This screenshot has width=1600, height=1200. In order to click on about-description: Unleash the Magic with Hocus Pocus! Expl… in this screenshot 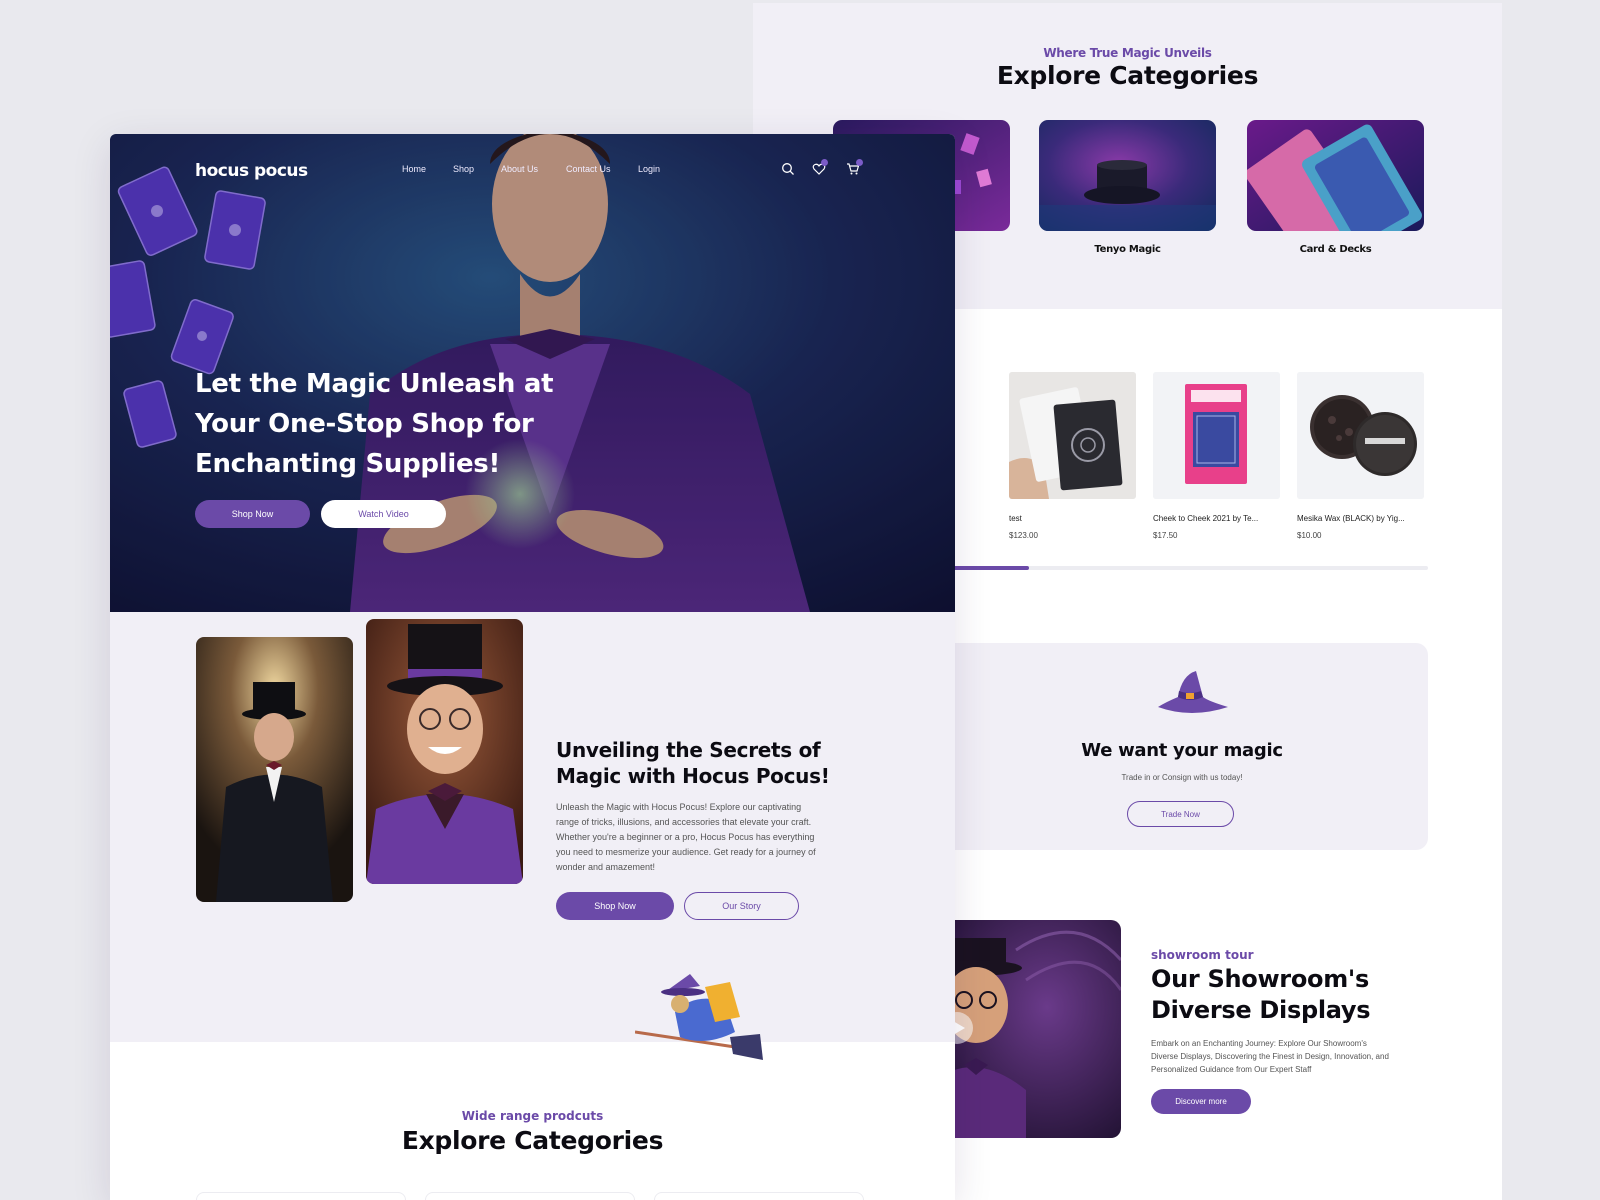, I will do `click(686, 837)`.